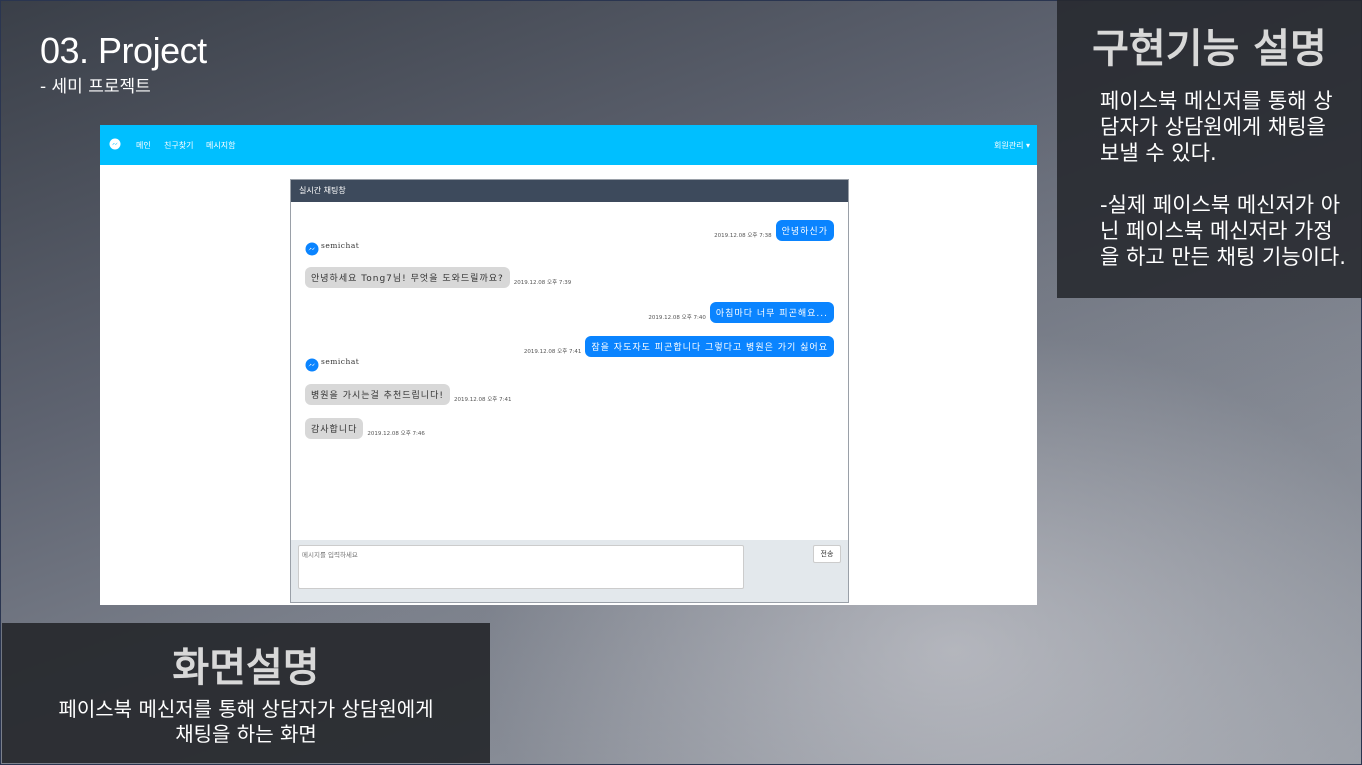  I want to click on message-row: 2019.12.08 오후 7:38 안녕하신가, so click(772, 230).